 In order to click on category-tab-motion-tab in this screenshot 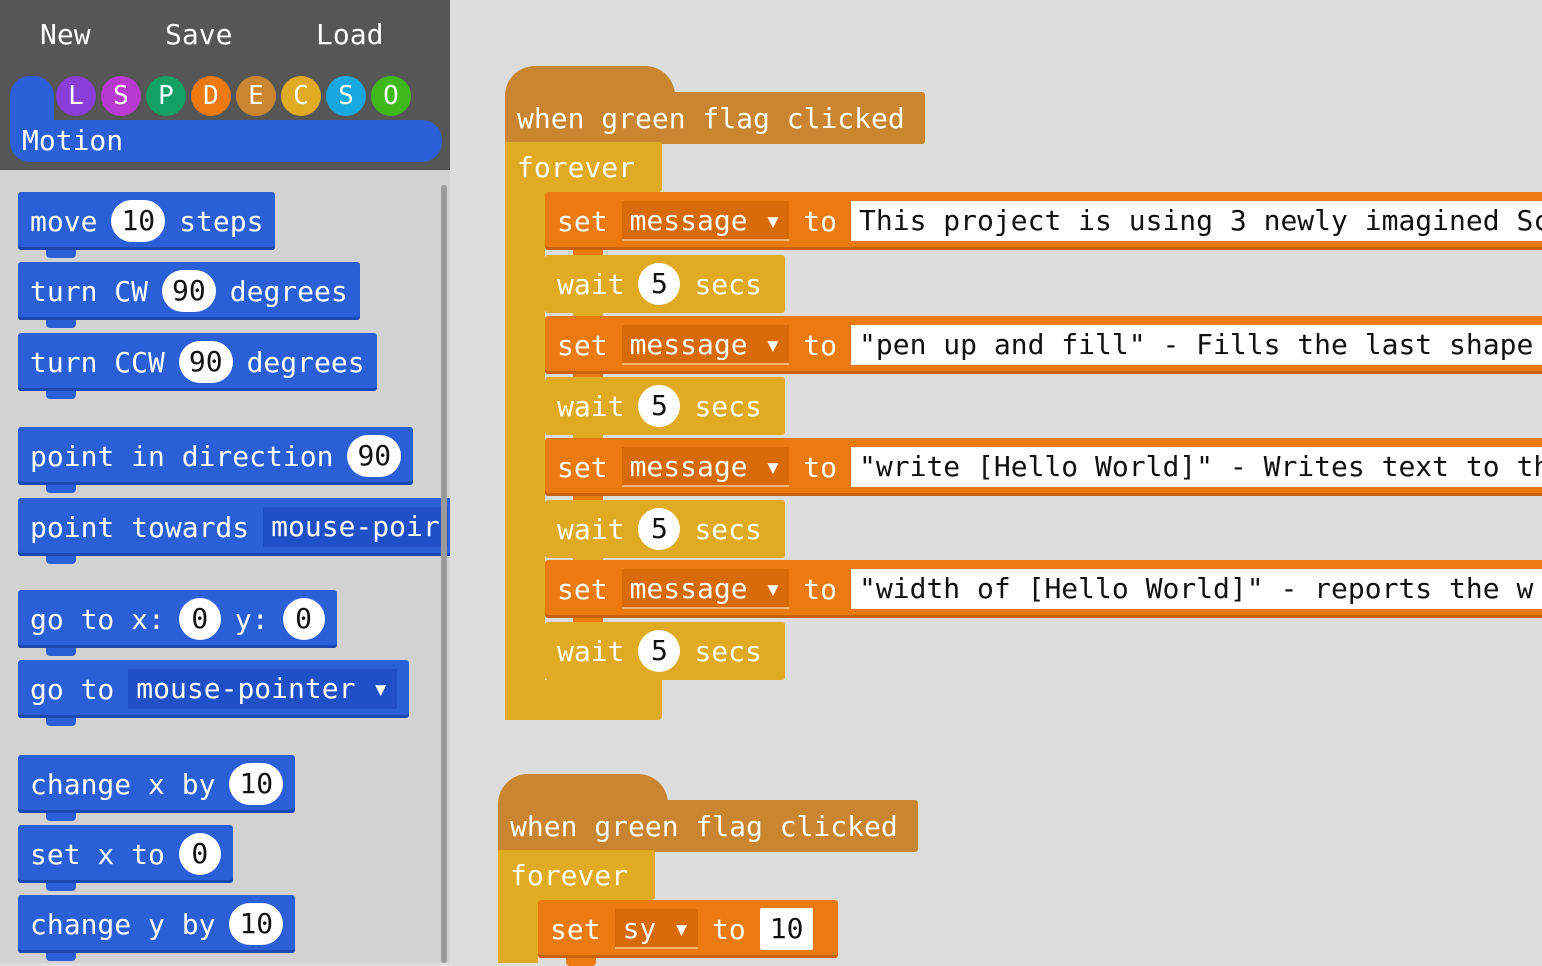, I will do `click(32, 101)`.